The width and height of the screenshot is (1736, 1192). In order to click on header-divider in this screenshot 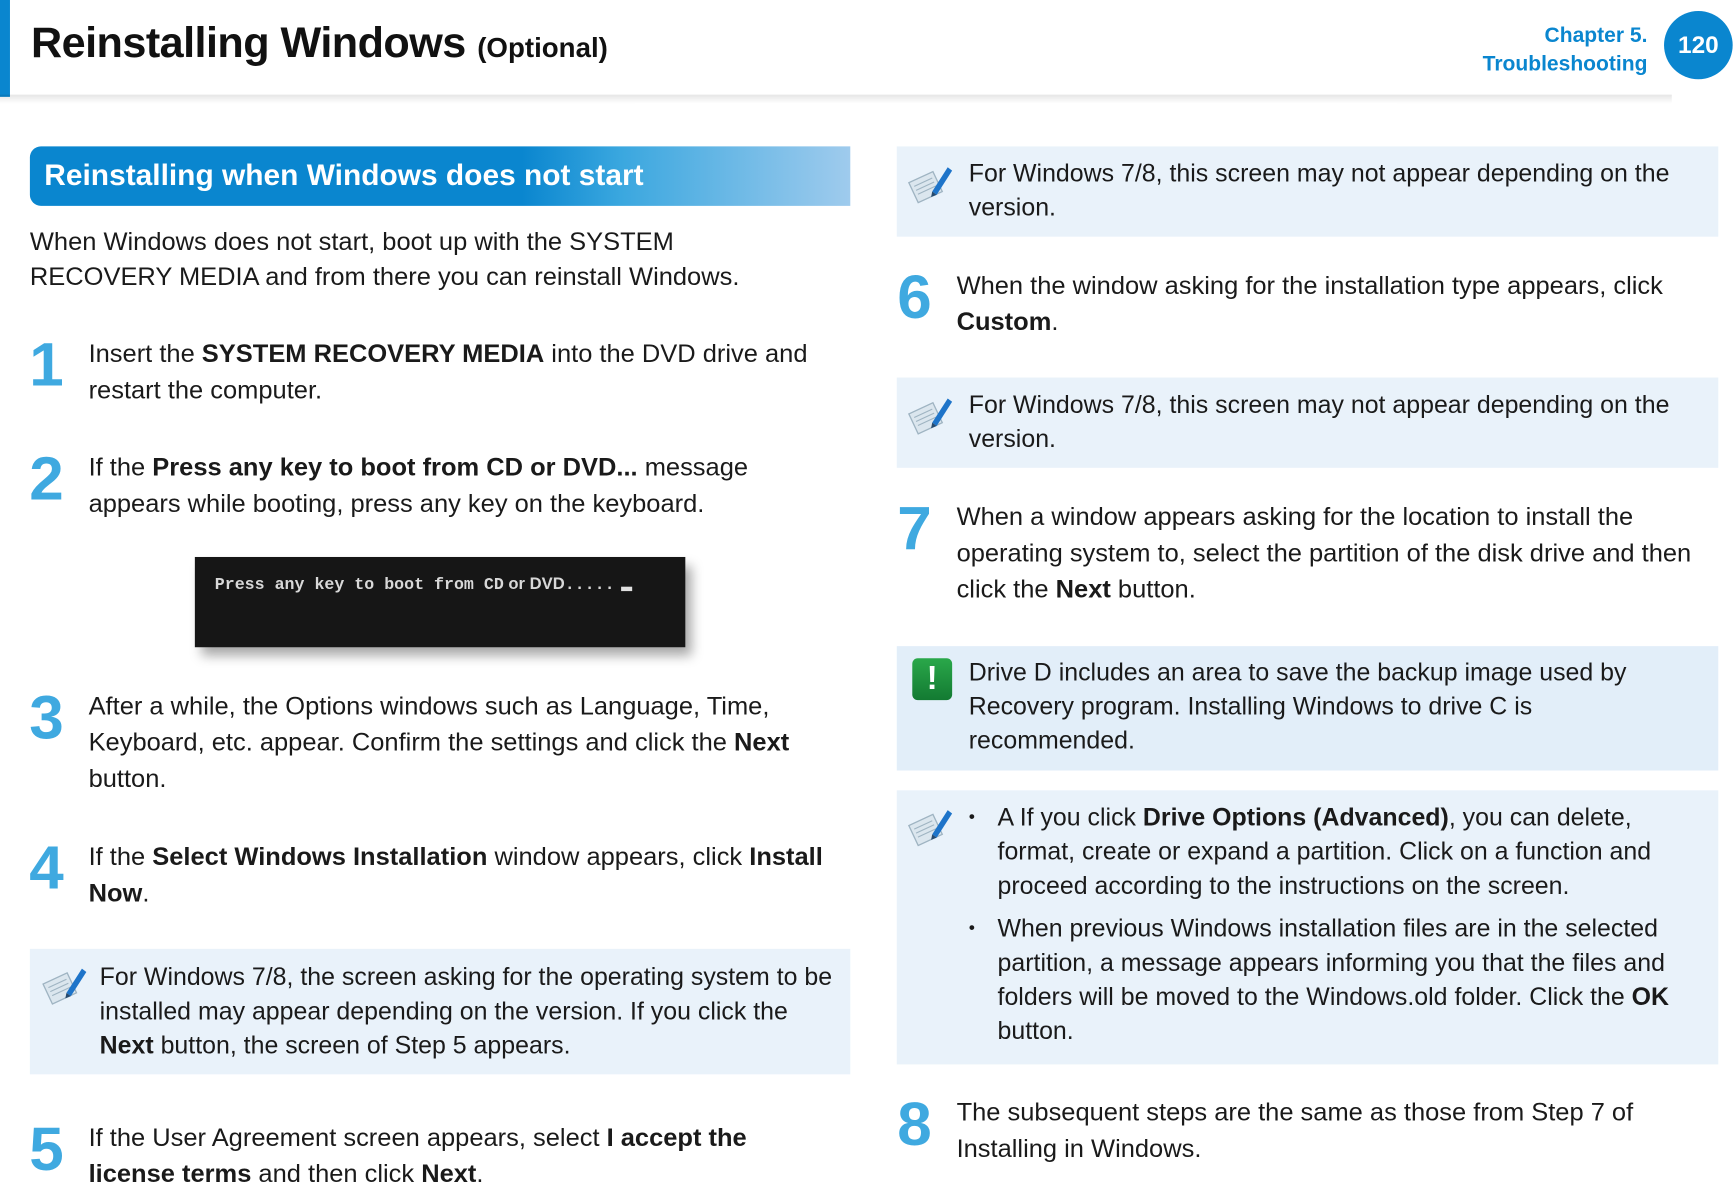, I will do `click(836, 99)`.